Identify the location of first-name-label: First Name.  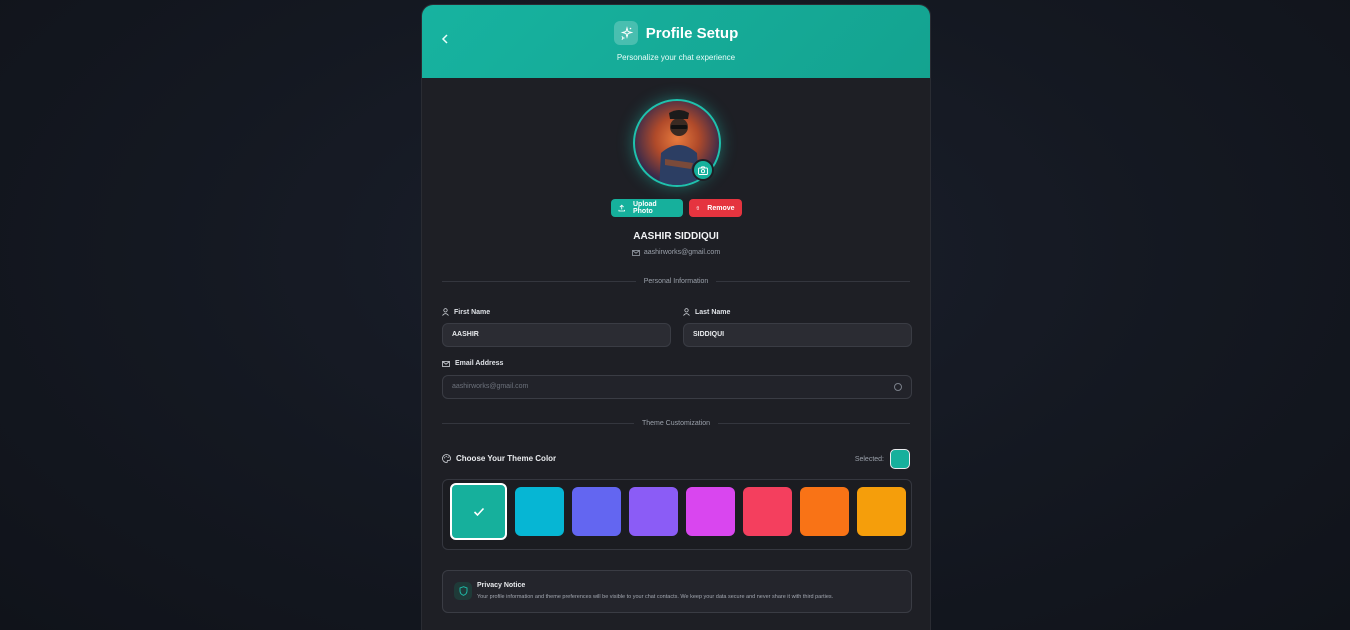
(466, 312).